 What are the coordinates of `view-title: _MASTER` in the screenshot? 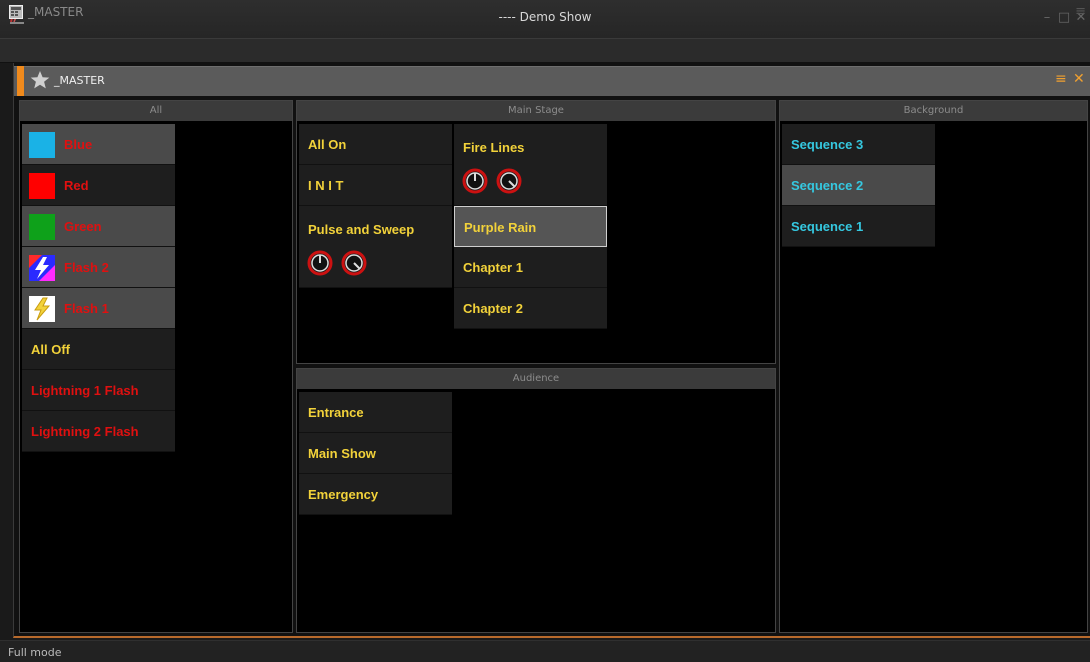 It's located at (79, 80).